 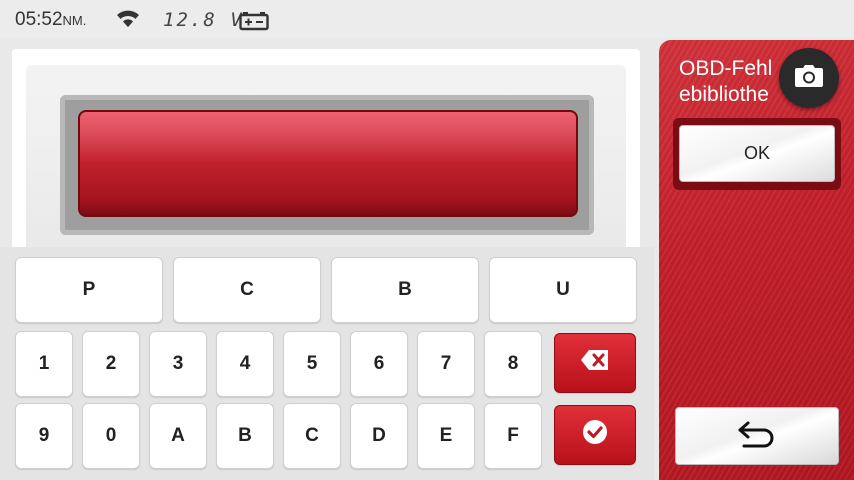 I want to click on backspace-icon, so click(x=595, y=363).